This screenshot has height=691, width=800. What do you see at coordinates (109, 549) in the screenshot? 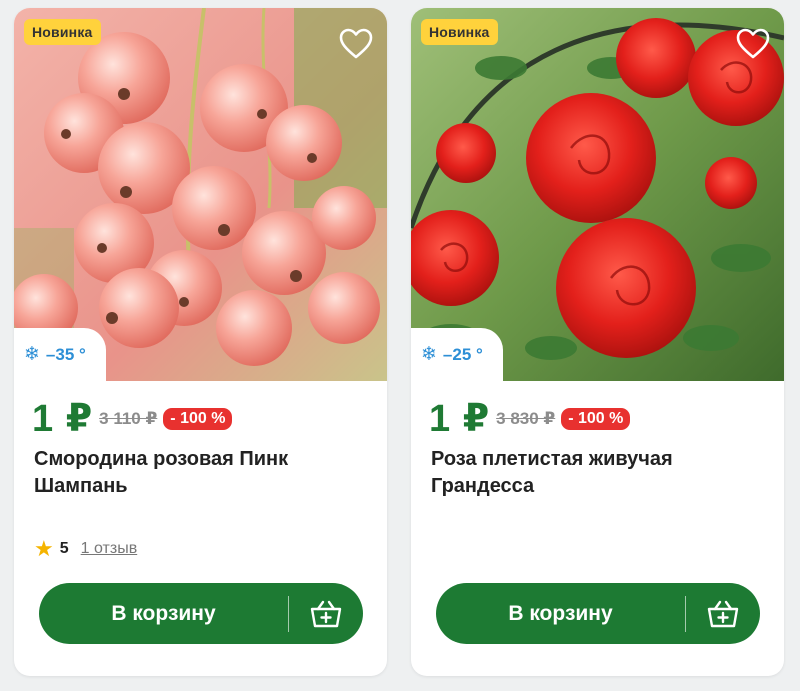
I see `reviews-link: 1 отзыв` at bounding box center [109, 549].